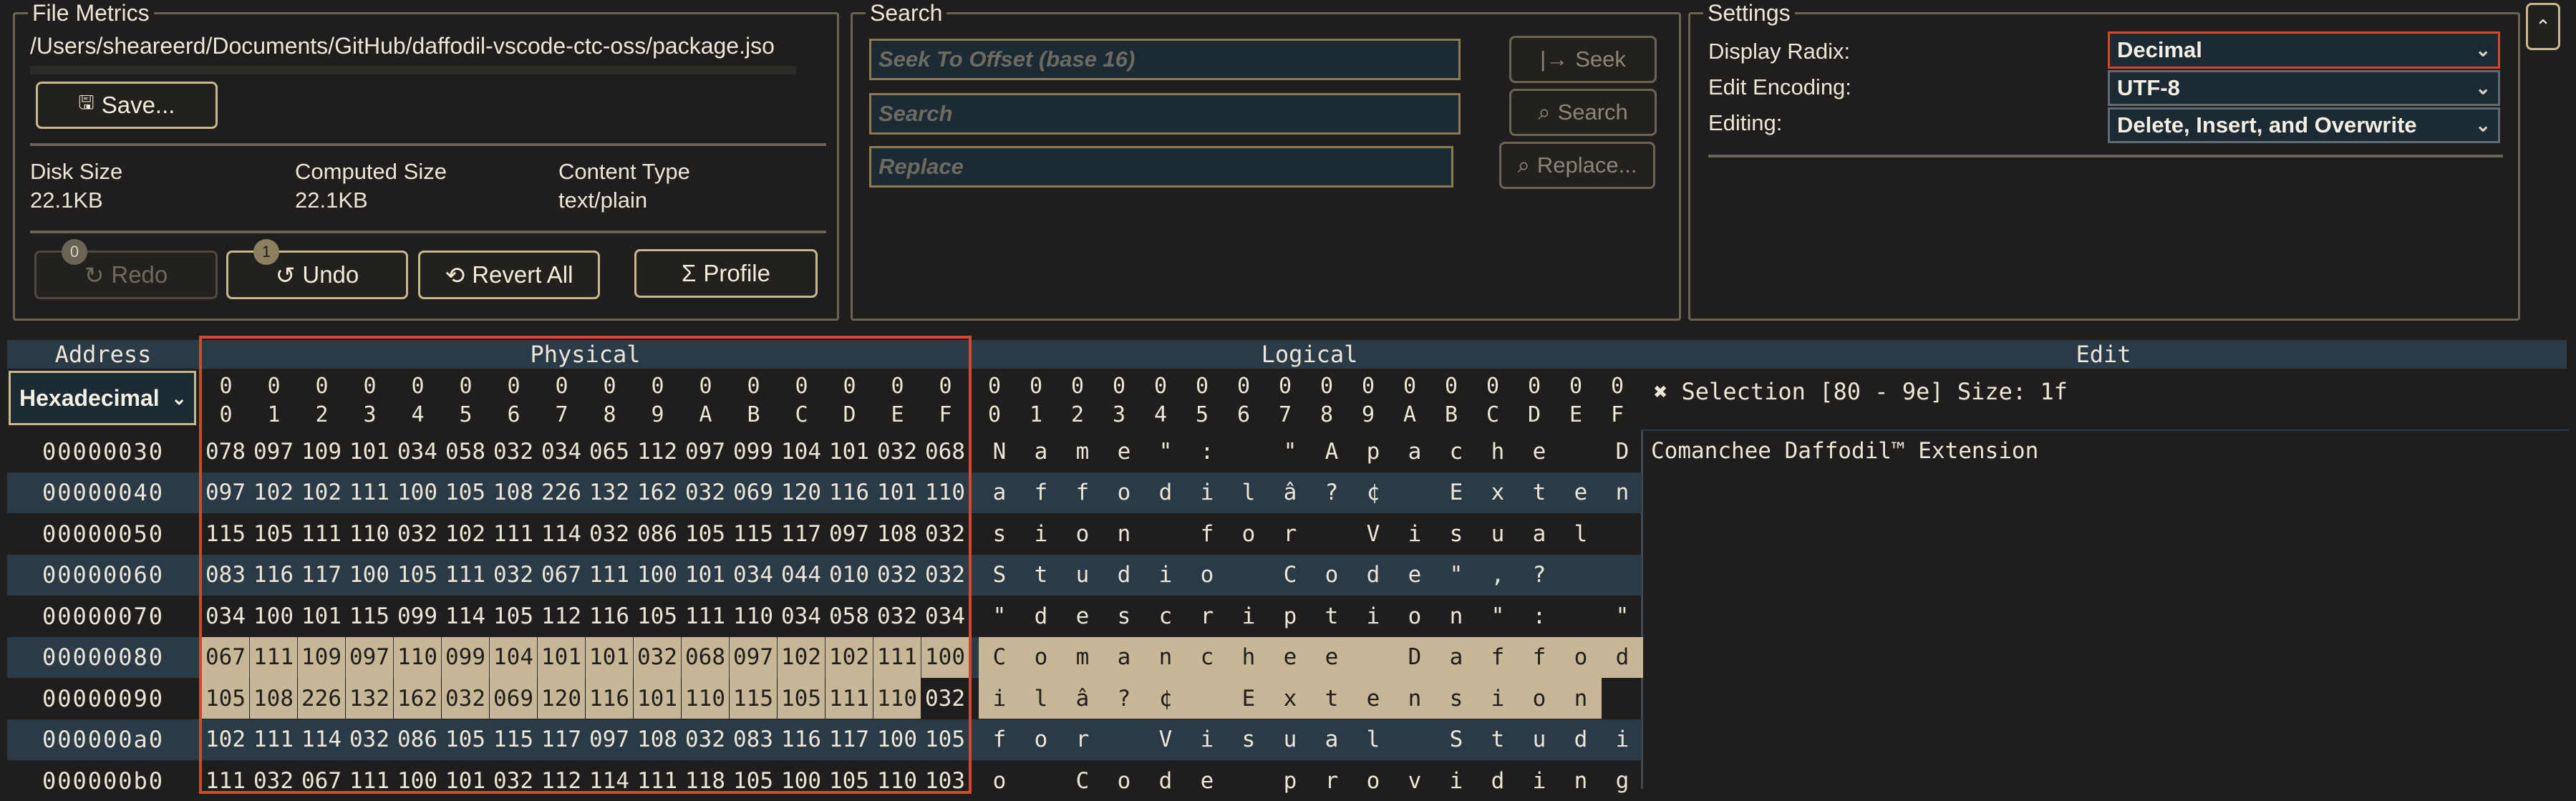 The image size is (2576, 801). Describe the element at coordinates (509, 275) in the screenshot. I see `revert-all-button: ⟲ Revert All` at that location.